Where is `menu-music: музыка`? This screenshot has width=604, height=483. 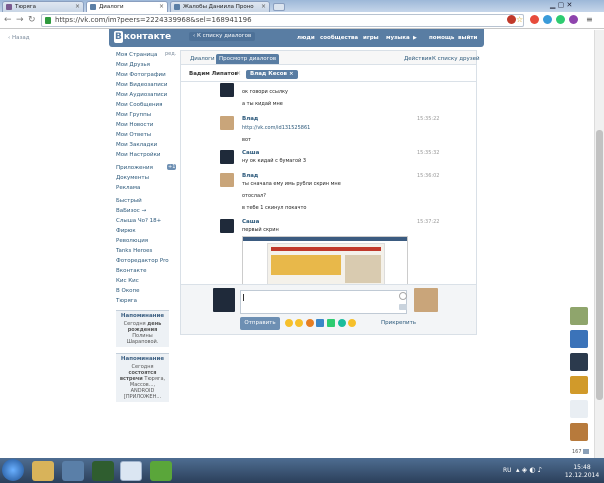
menu-music: музыка is located at coordinates (398, 38).